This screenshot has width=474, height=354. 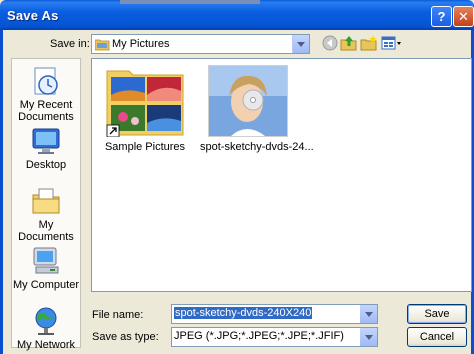 What do you see at coordinates (46, 261) in the screenshot?
I see `my-computer-icon` at bounding box center [46, 261].